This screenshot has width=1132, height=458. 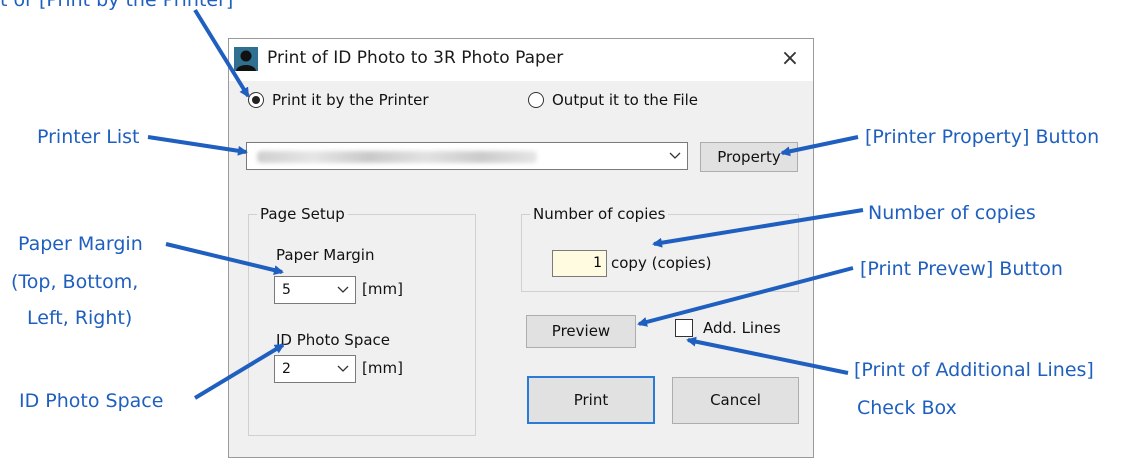 I want to click on radio-print-by-printer: Print it by the Printer, so click(x=338, y=100).